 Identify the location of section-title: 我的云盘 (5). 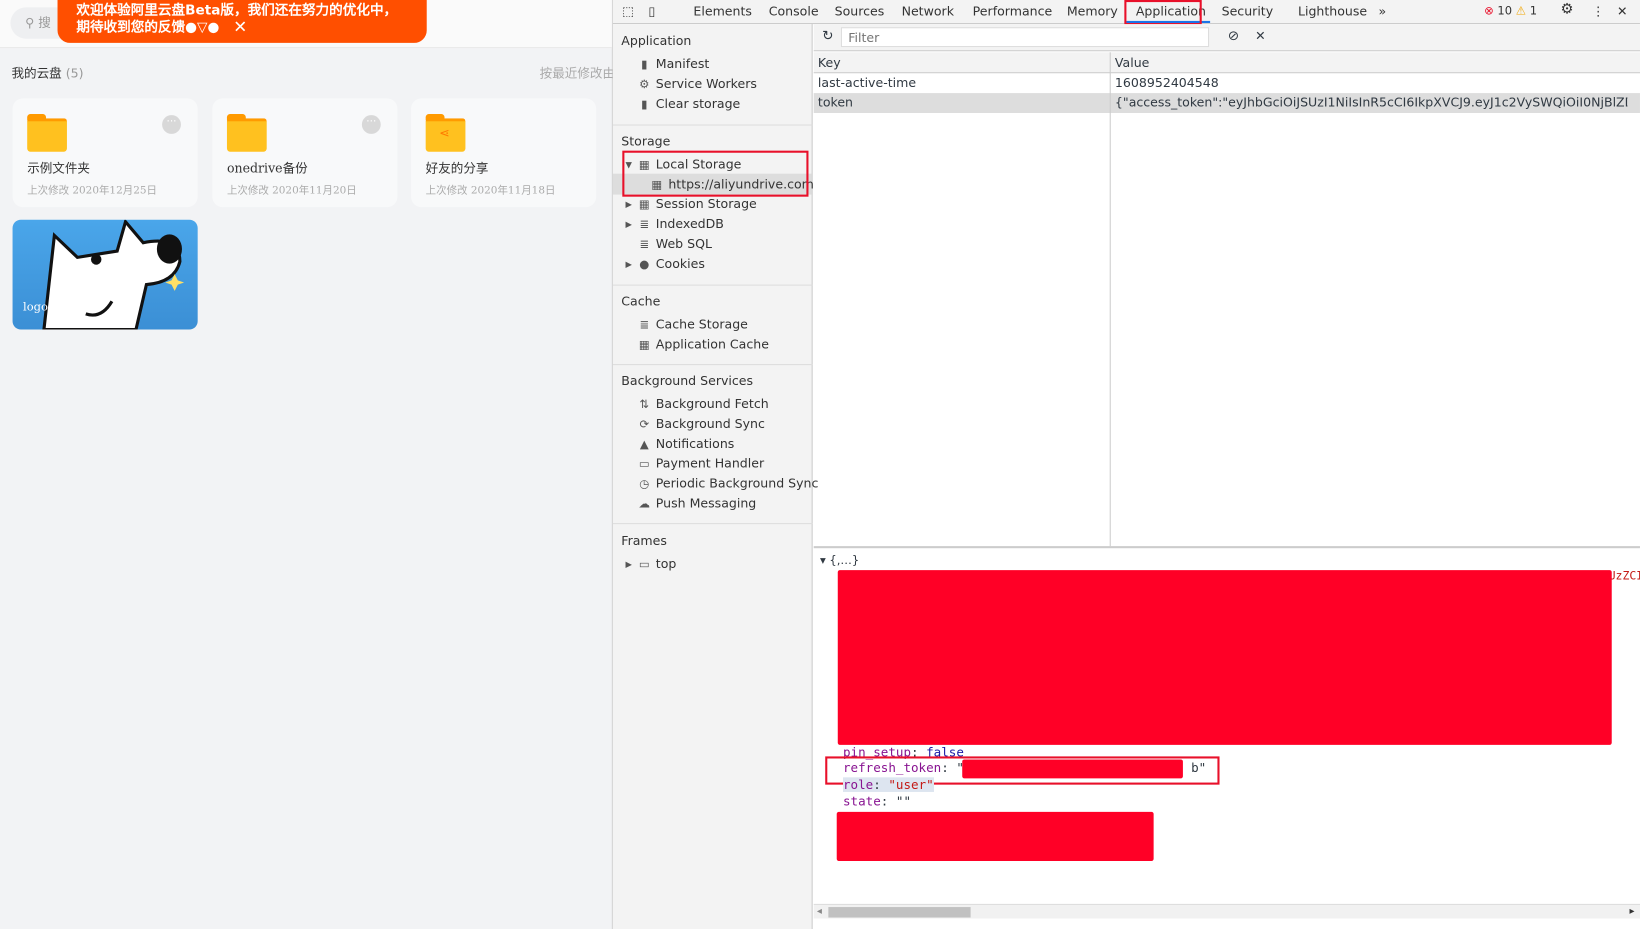
(48, 73).